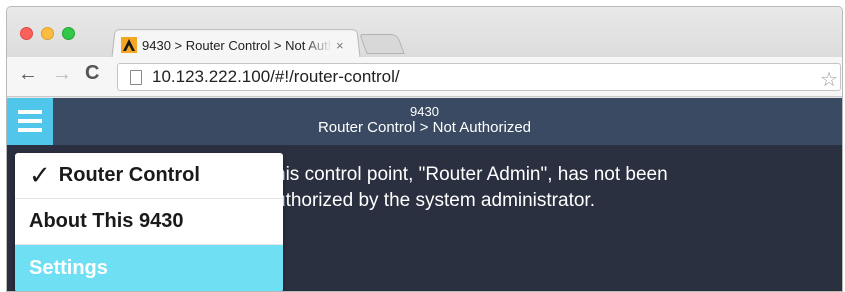  What do you see at coordinates (28, 74) in the screenshot?
I see `back-arrow-icon: ←` at bounding box center [28, 74].